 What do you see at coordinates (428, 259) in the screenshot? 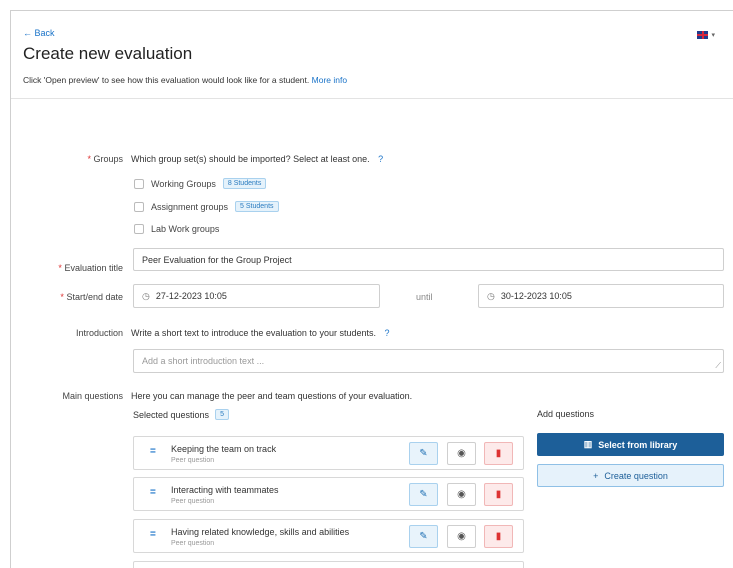
I see `evaluation-title-input: Peer Evaluation for the Group Project` at bounding box center [428, 259].